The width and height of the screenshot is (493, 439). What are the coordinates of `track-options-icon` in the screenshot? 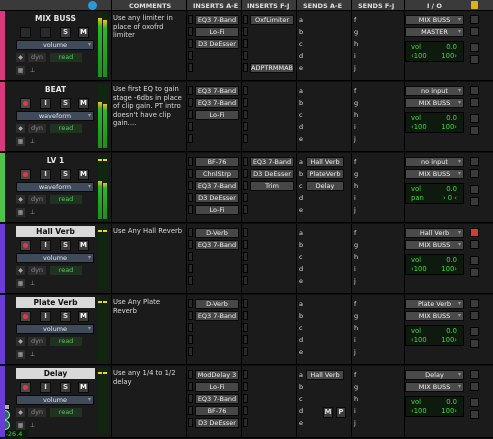 It's located at (92, 5).